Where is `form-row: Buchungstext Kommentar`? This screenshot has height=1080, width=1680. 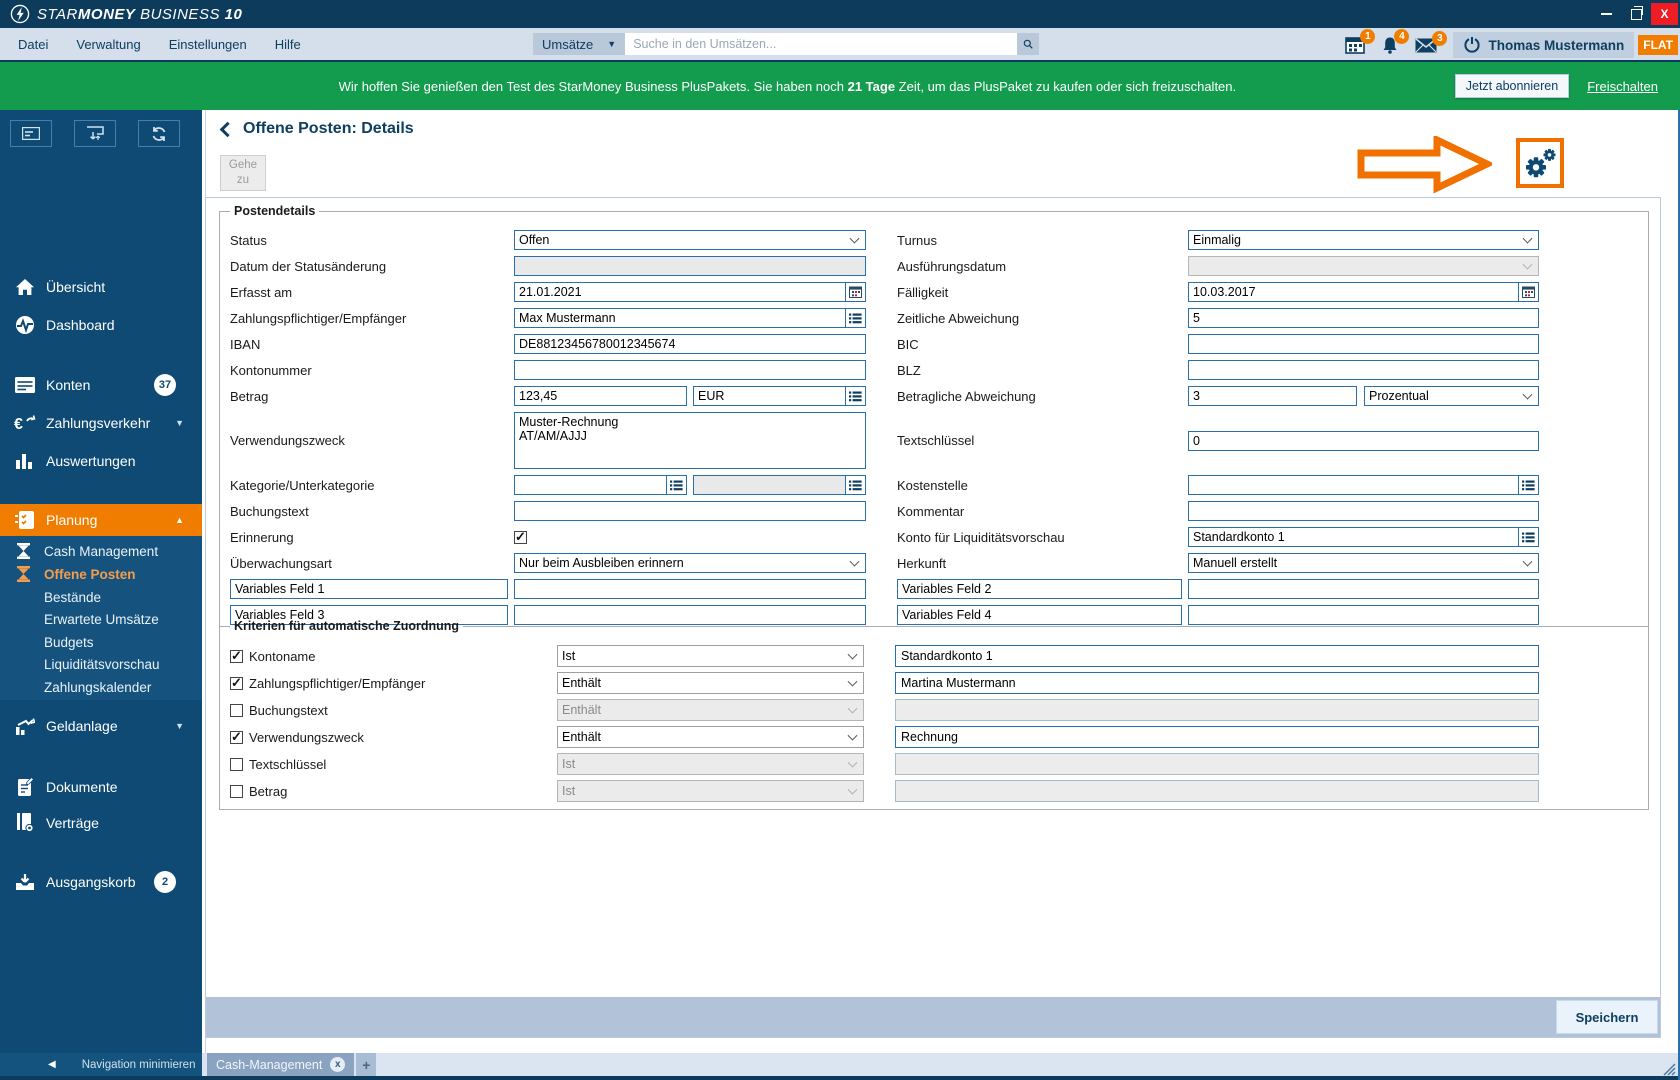
form-row: Buchungstext Kommentar is located at coordinates (934, 511).